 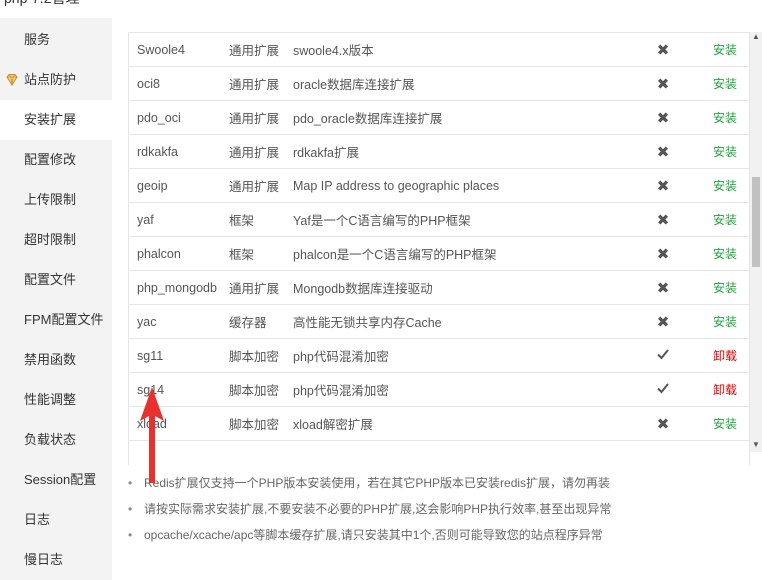 What do you see at coordinates (261, 321) in the screenshot?
I see `ext-type: 缓存器` at bounding box center [261, 321].